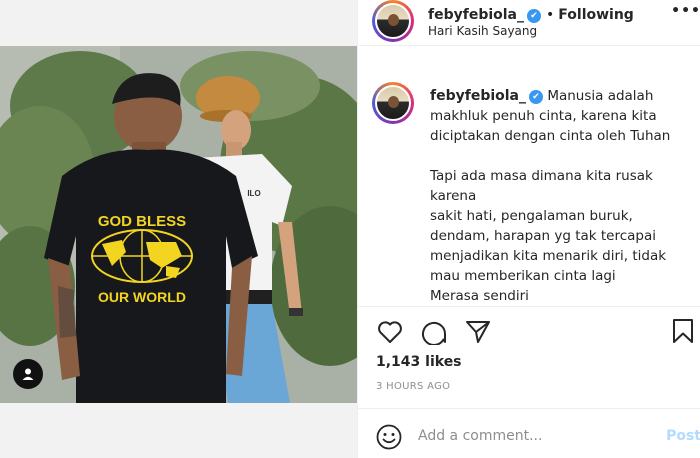 This screenshot has width=700, height=458. What do you see at coordinates (413, 386) in the screenshot?
I see `post-timestamp: 3 HOURS AGO` at bounding box center [413, 386].